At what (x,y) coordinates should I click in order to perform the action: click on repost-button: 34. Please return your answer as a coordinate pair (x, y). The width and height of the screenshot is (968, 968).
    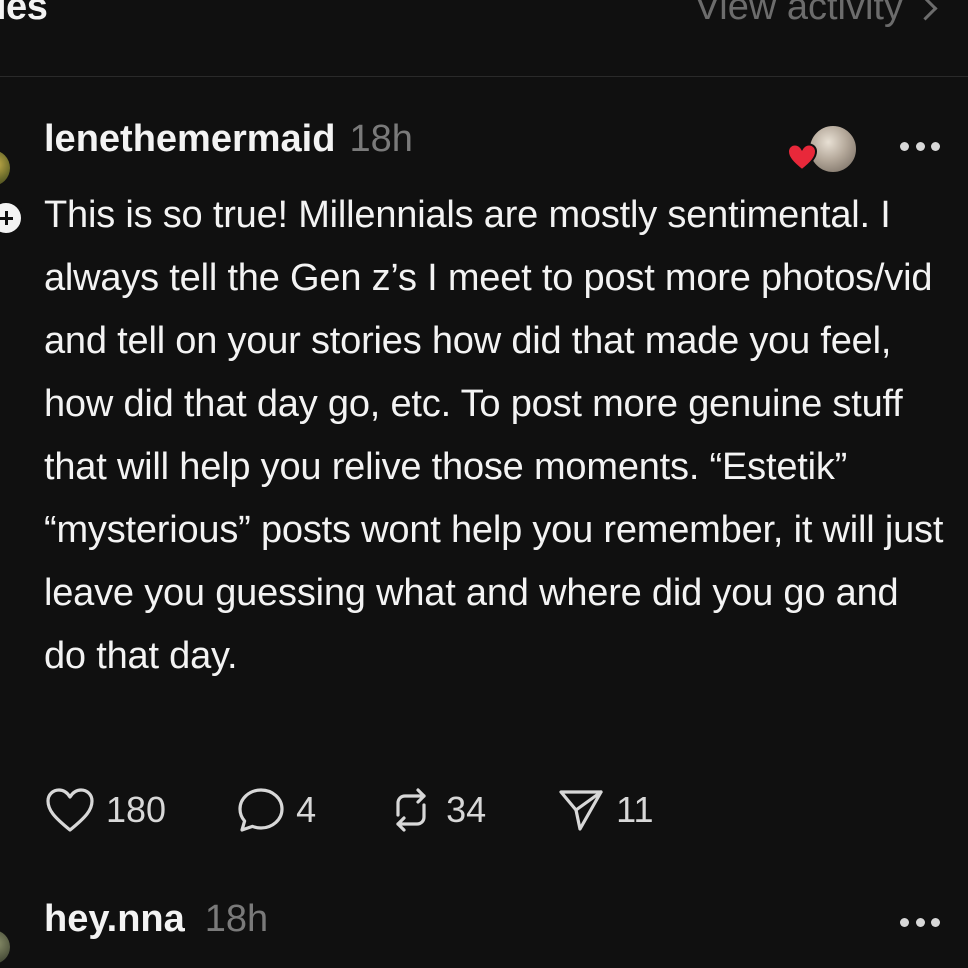
    Looking at the image, I should click on (436, 810).